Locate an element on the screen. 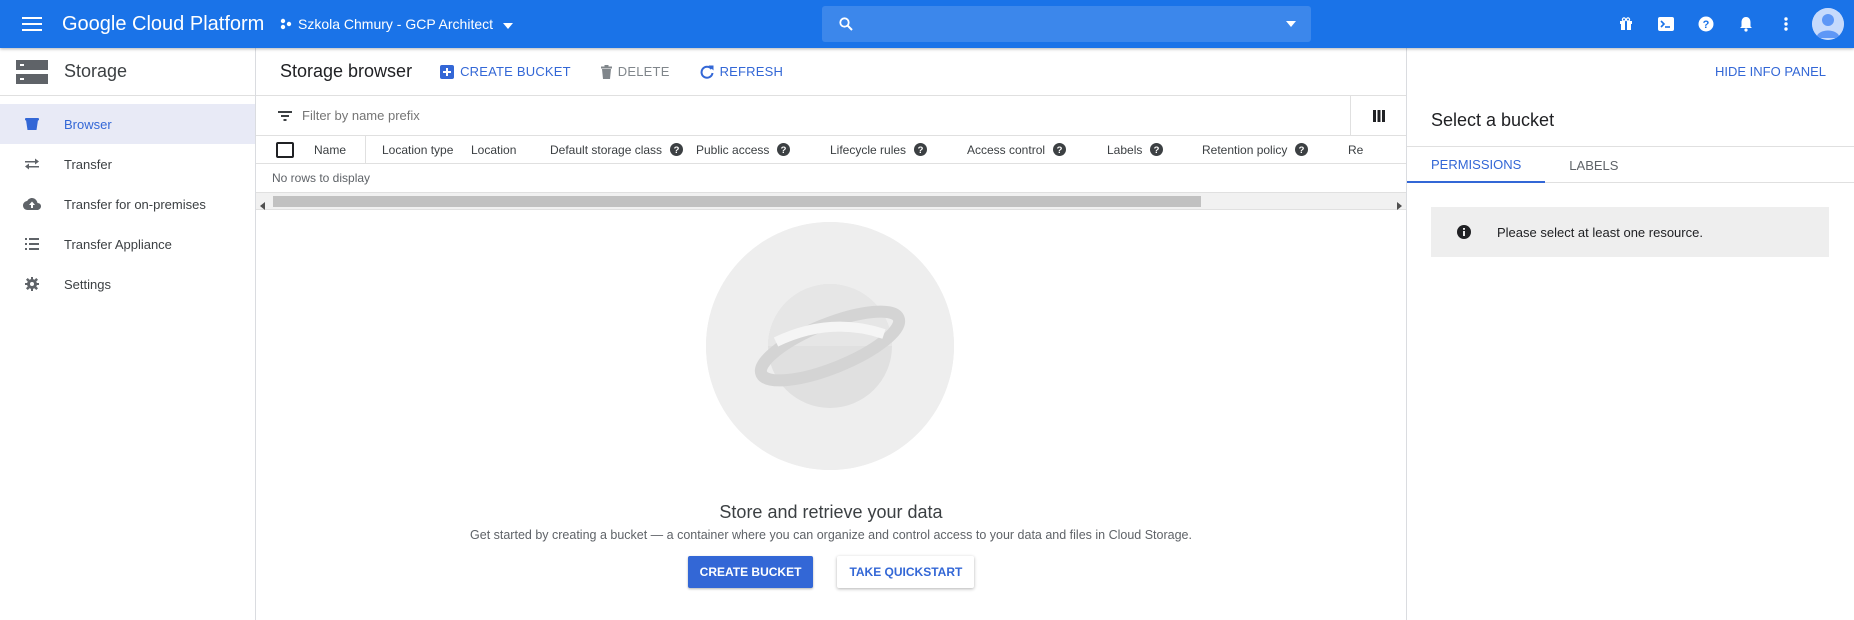 Image resolution: width=1854 pixels, height=620 pixels. sidebar-item-label: Transfer Appliance is located at coordinates (118, 244).